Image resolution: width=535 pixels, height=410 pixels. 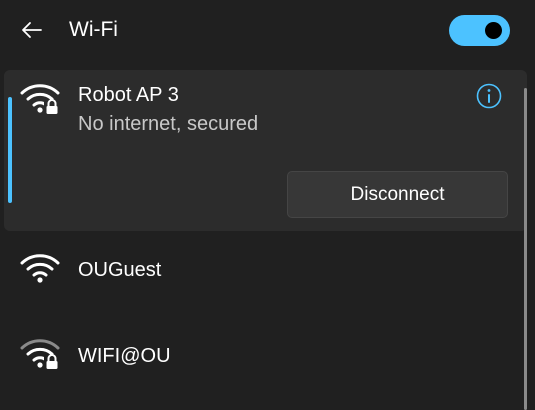 I want to click on network-status: No internet, secured, so click(x=168, y=124).